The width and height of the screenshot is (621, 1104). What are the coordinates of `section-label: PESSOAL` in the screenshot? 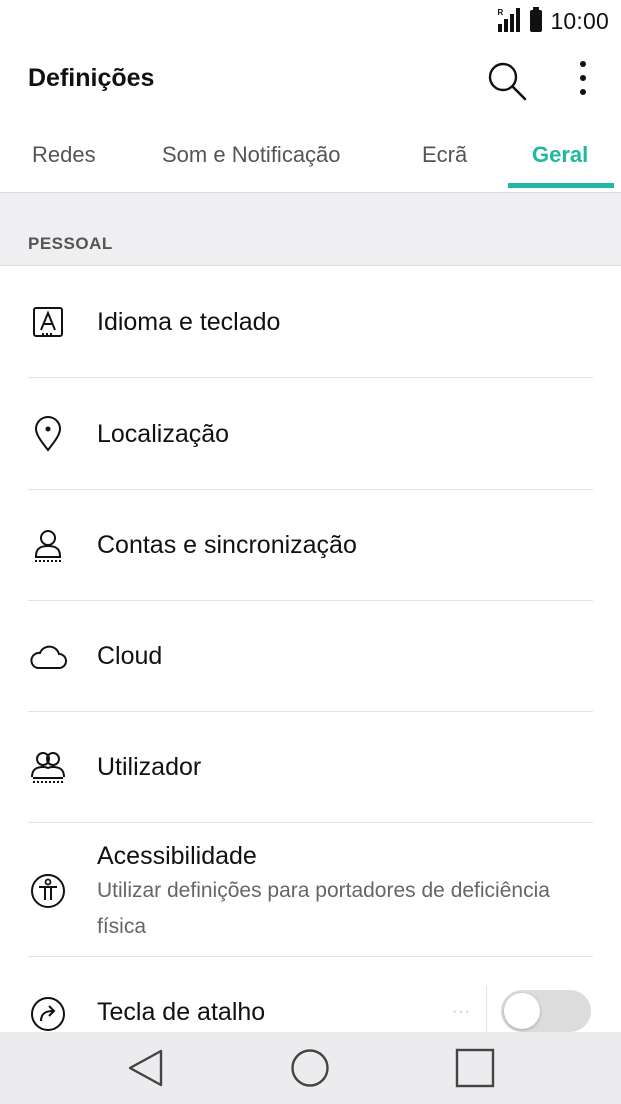 It's located at (70, 243).